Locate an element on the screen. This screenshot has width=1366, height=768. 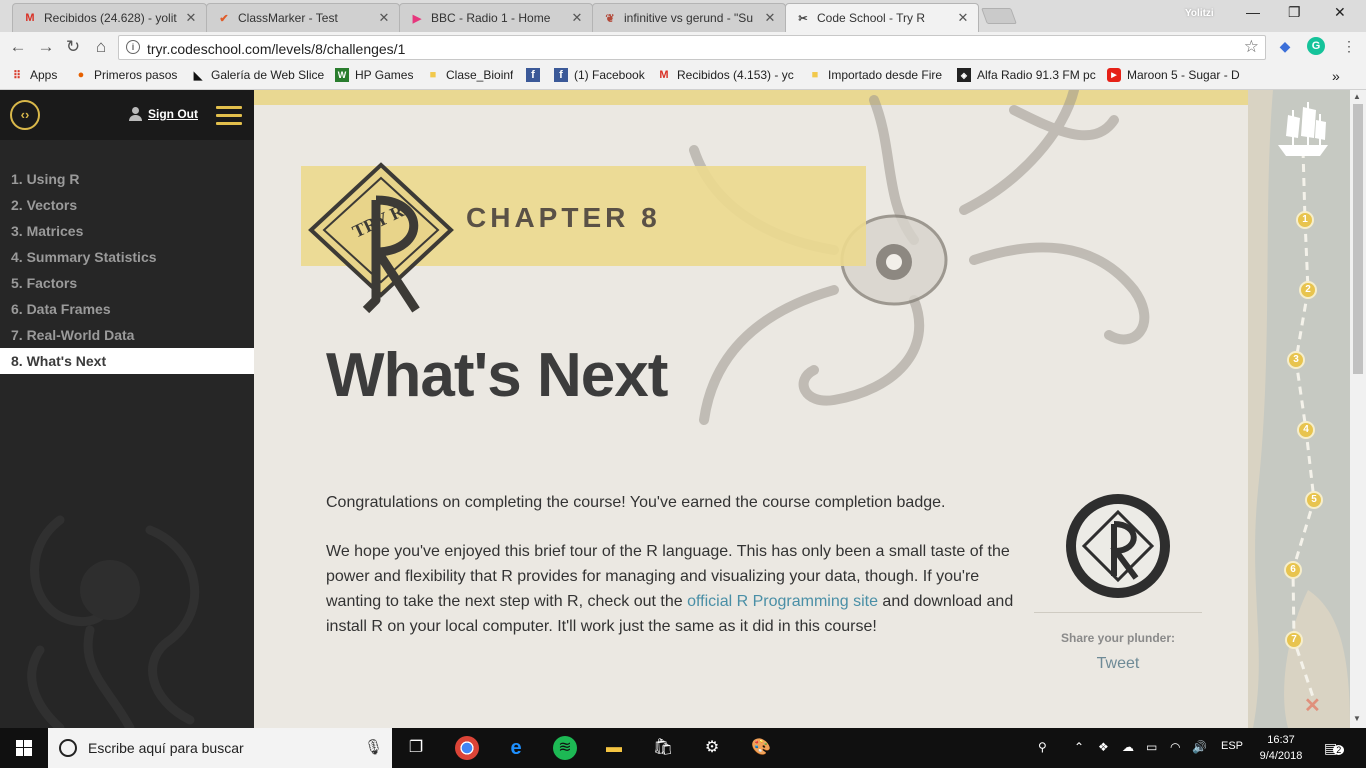
more-bookmarks-icon: » is located at coordinates (1336, 76).